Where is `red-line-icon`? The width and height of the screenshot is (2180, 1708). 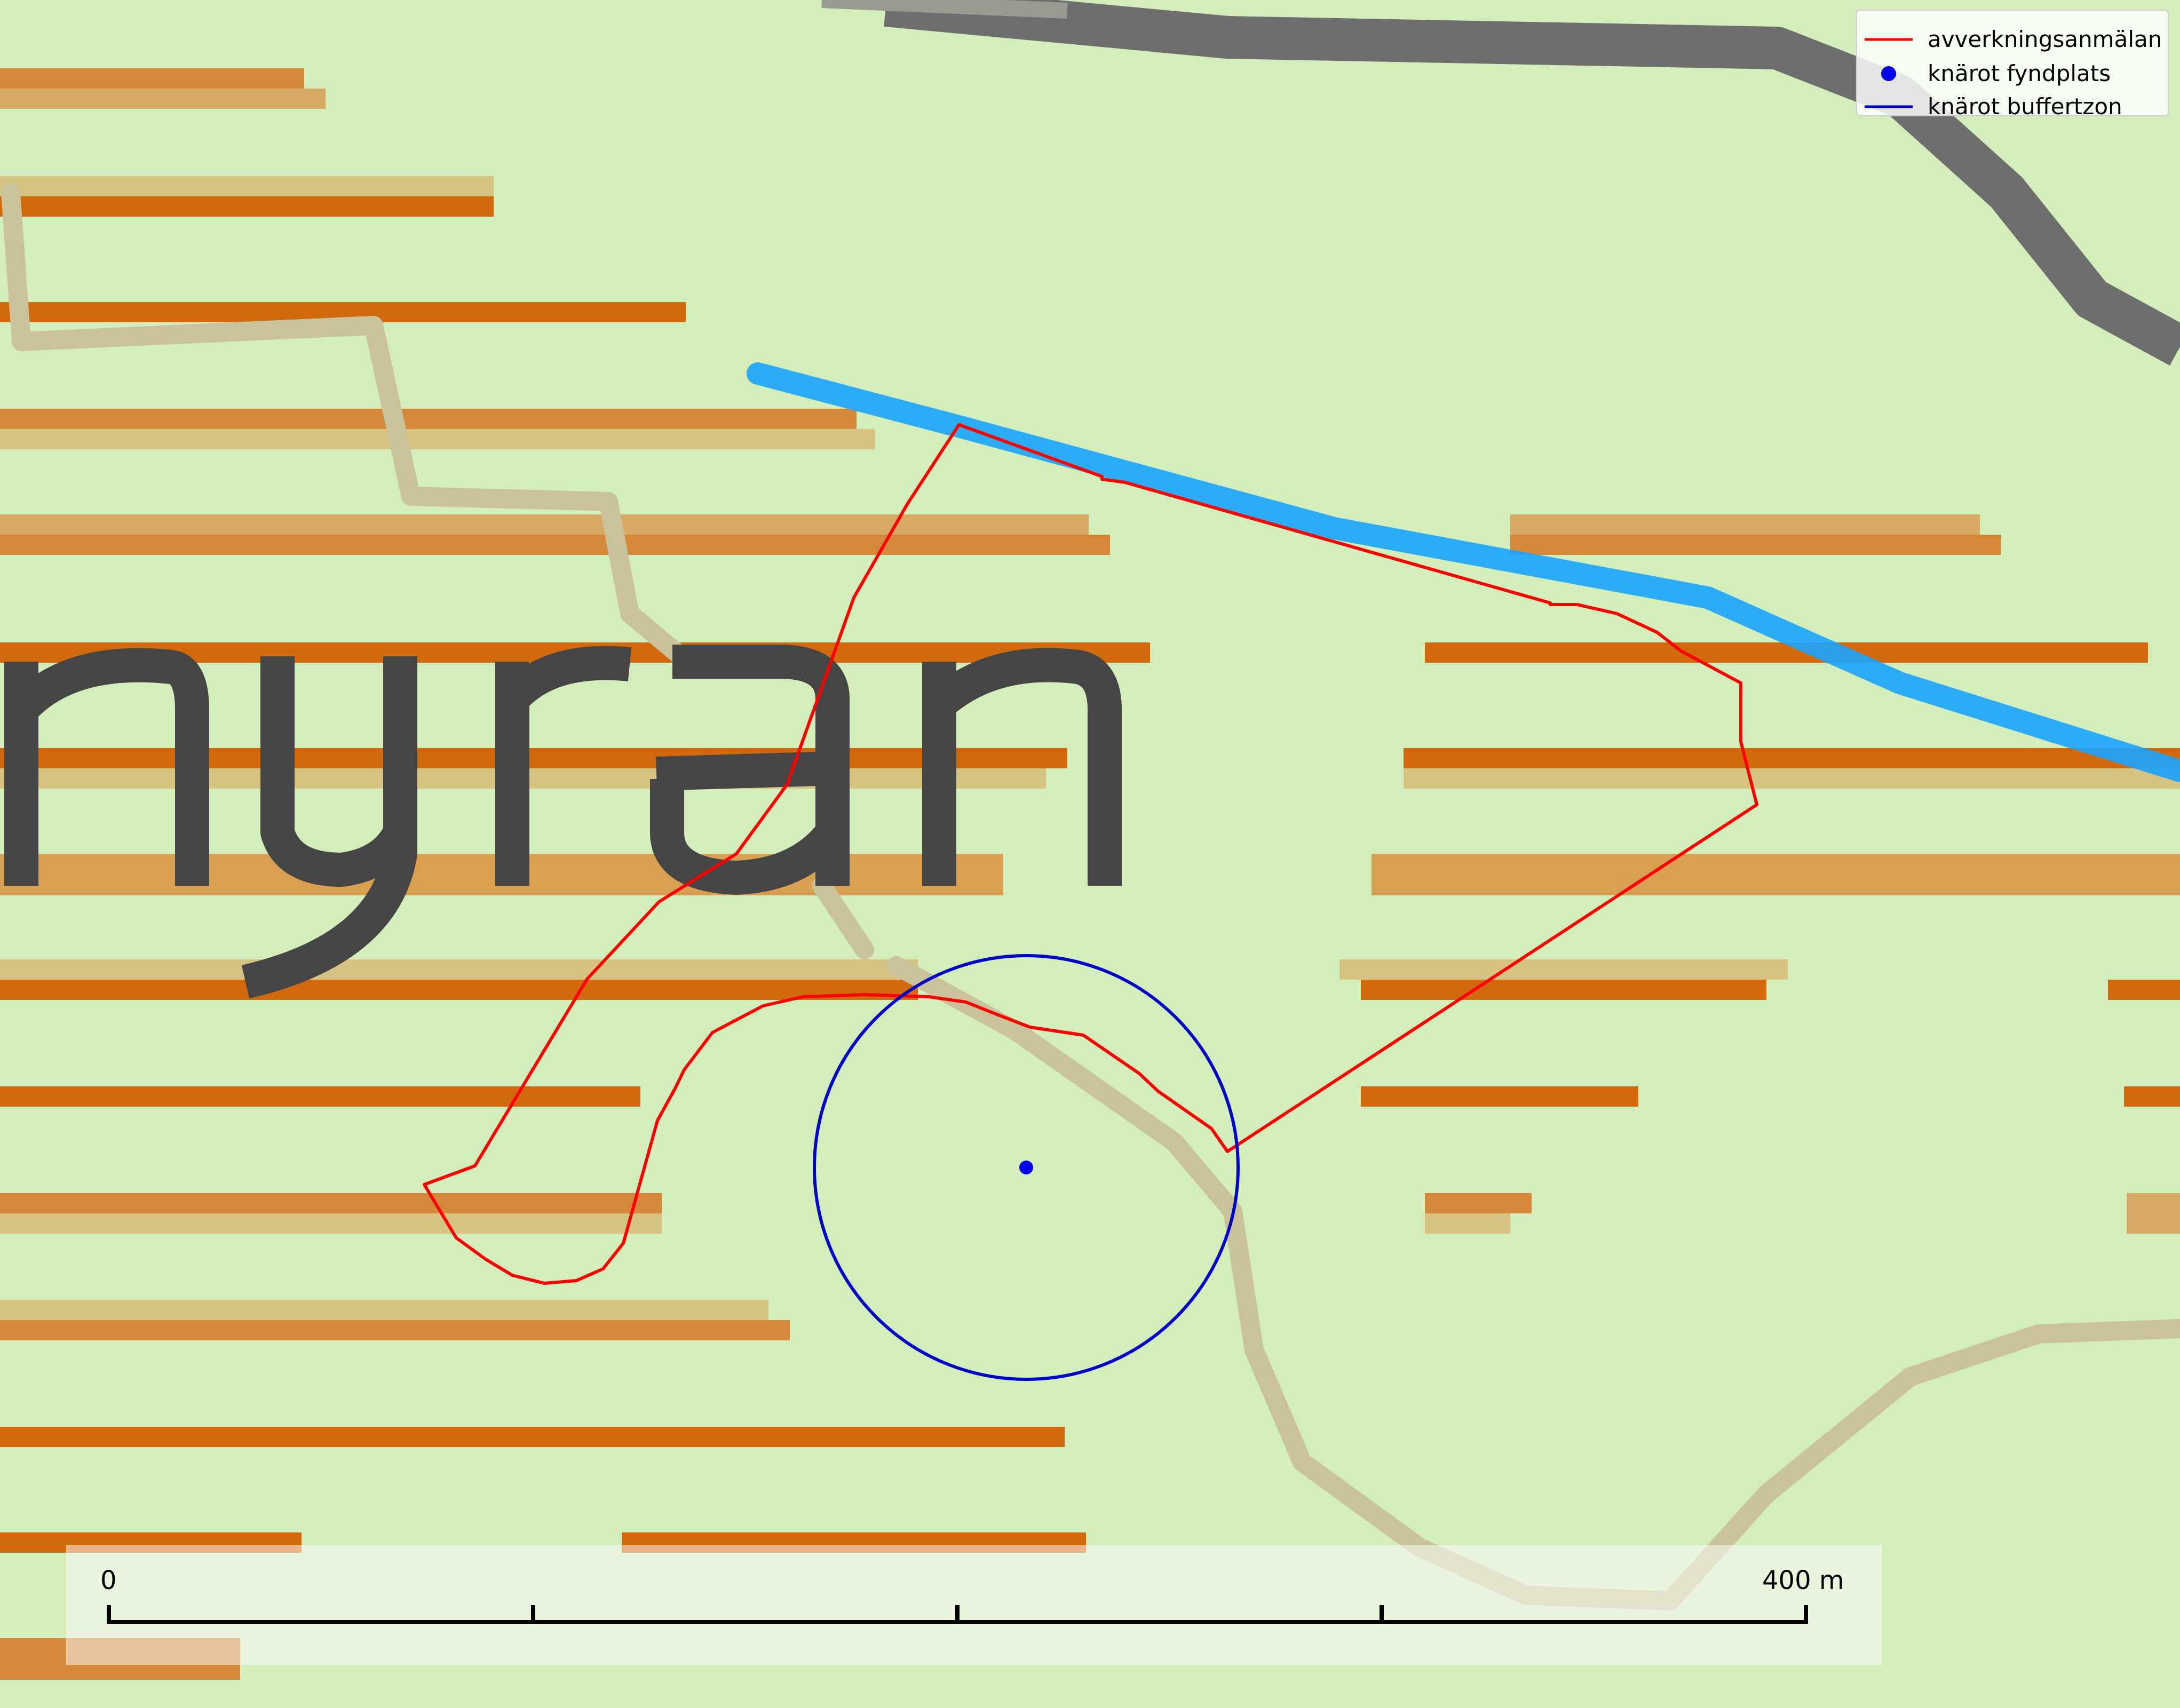
red-line-icon is located at coordinates (1889, 39).